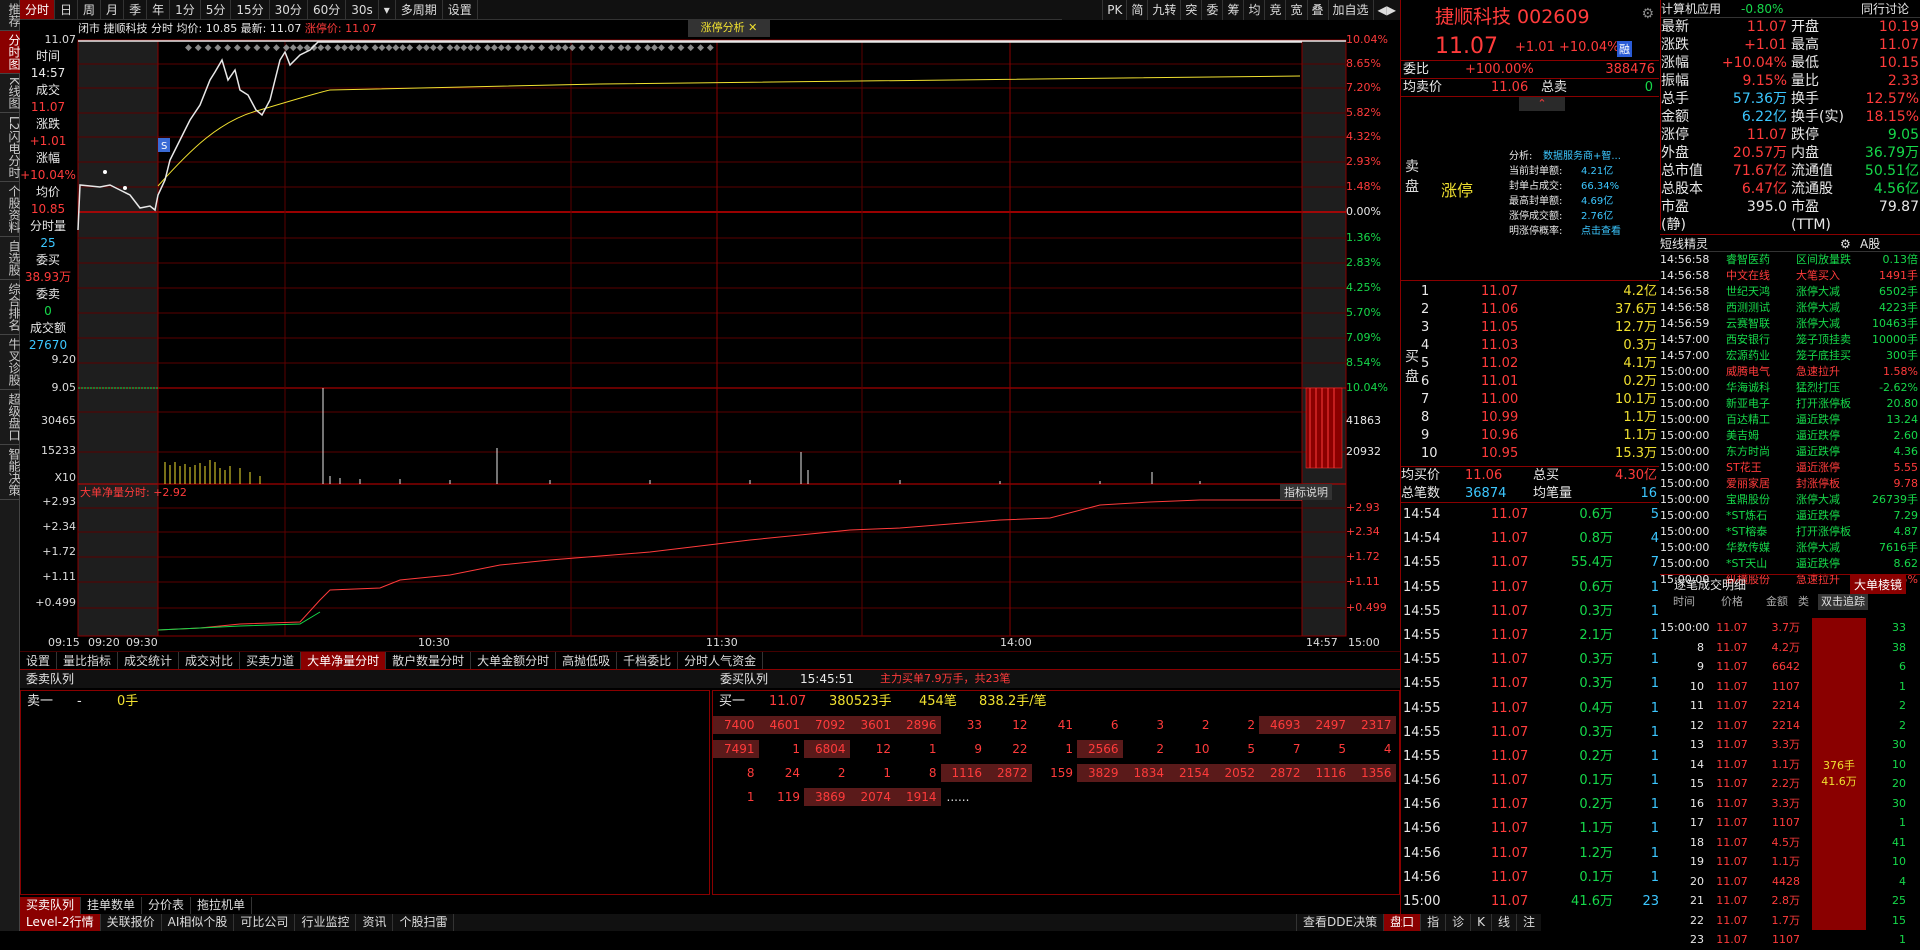 Image resolution: width=1920 pixels, height=950 pixels. I want to click on analysis-value-5: 点击查看, so click(1601, 231).